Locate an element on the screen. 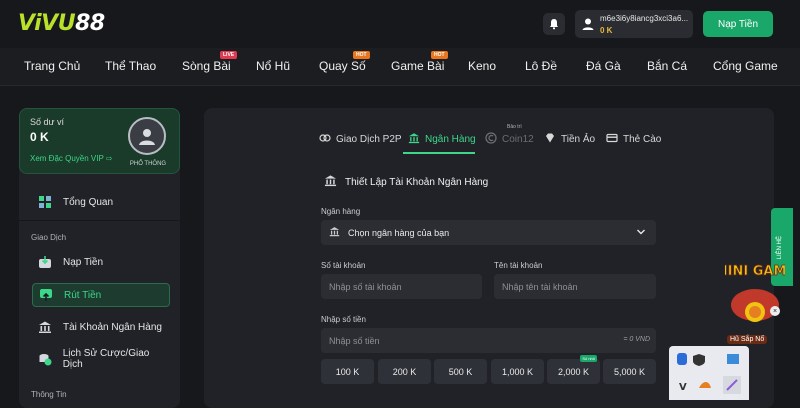 Image resolution: width=800 pixels, height=408 pixels. mini-game-logo: MINI GAME is located at coordinates (755, 293).